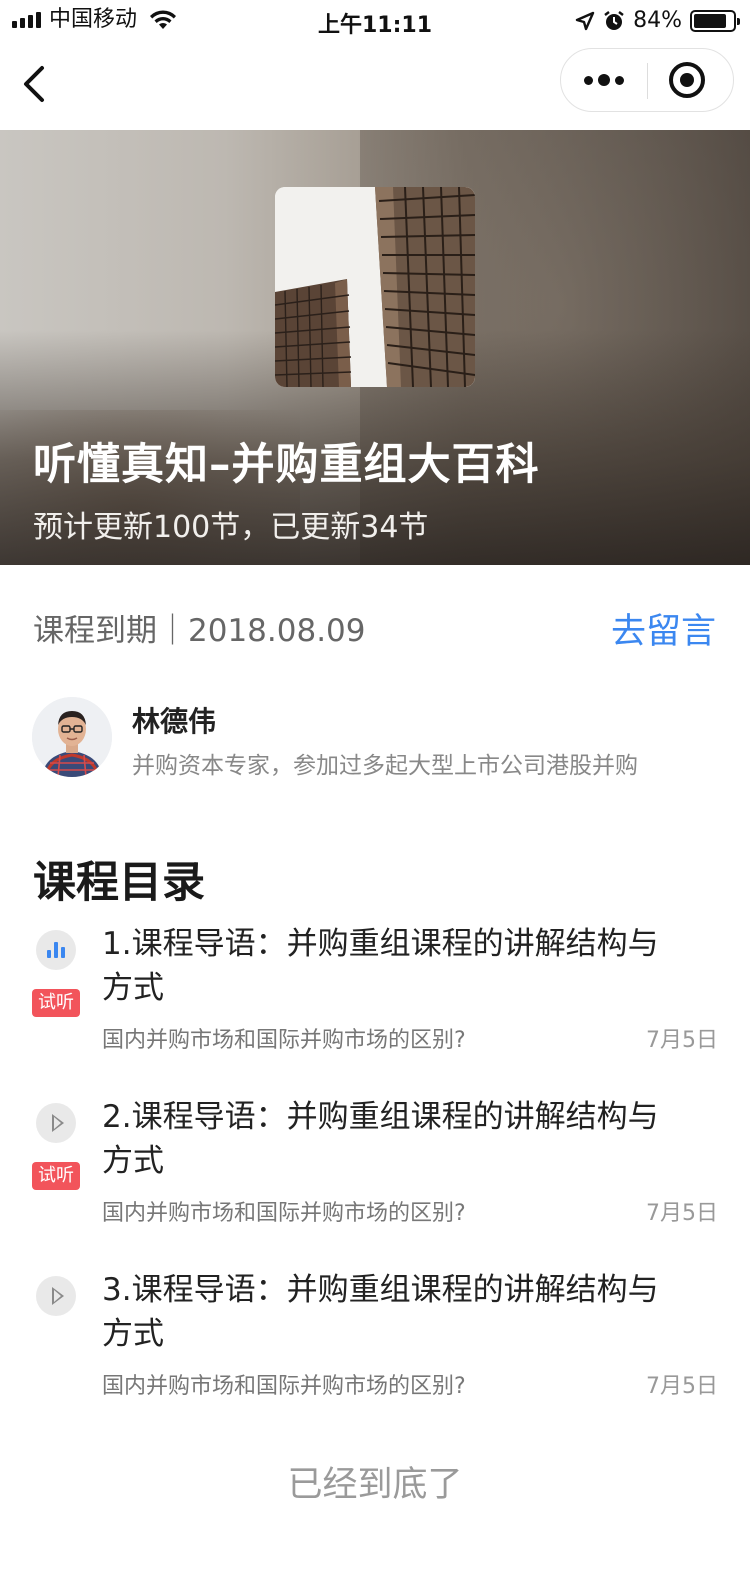 This screenshot has height=1572, width=750. I want to click on capsule-divider, so click(647, 81).